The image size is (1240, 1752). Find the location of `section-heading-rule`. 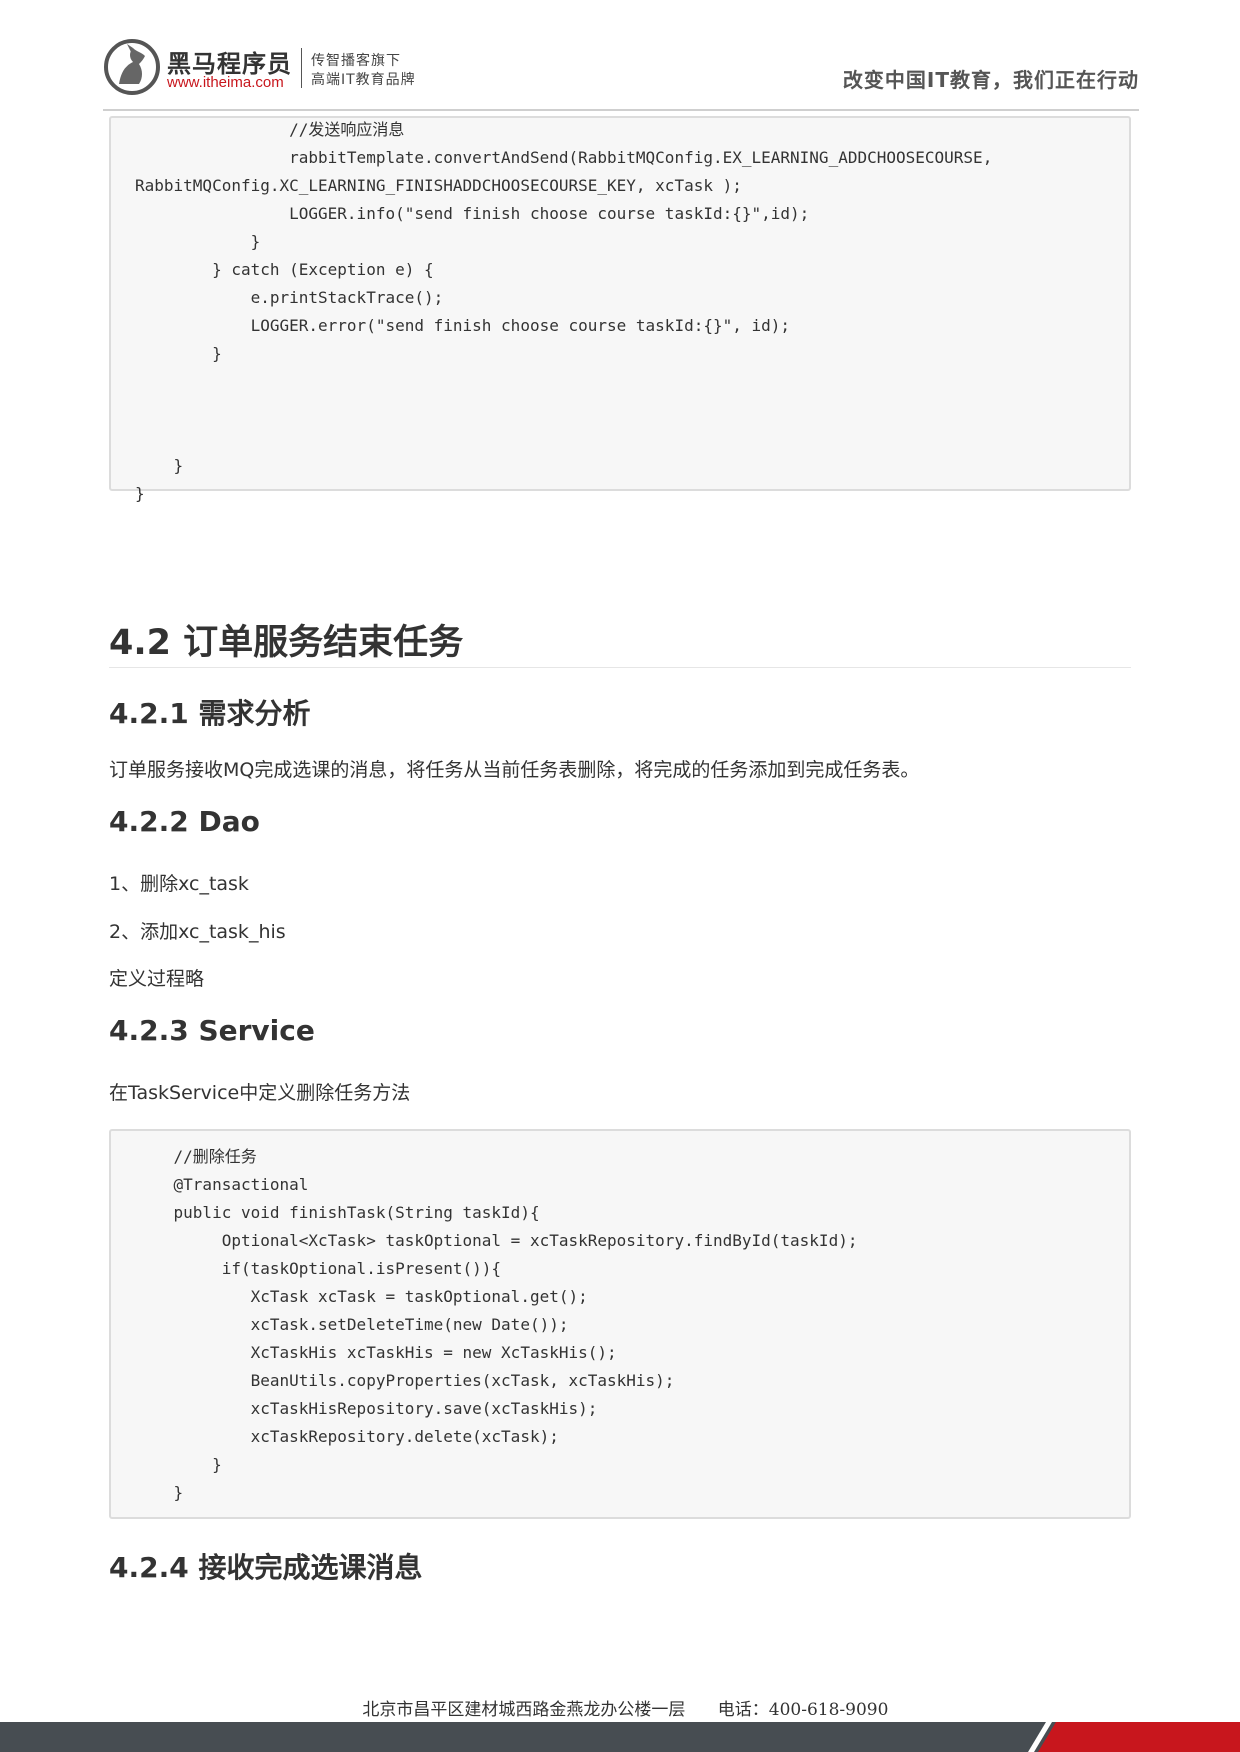

section-heading-rule is located at coordinates (620, 667).